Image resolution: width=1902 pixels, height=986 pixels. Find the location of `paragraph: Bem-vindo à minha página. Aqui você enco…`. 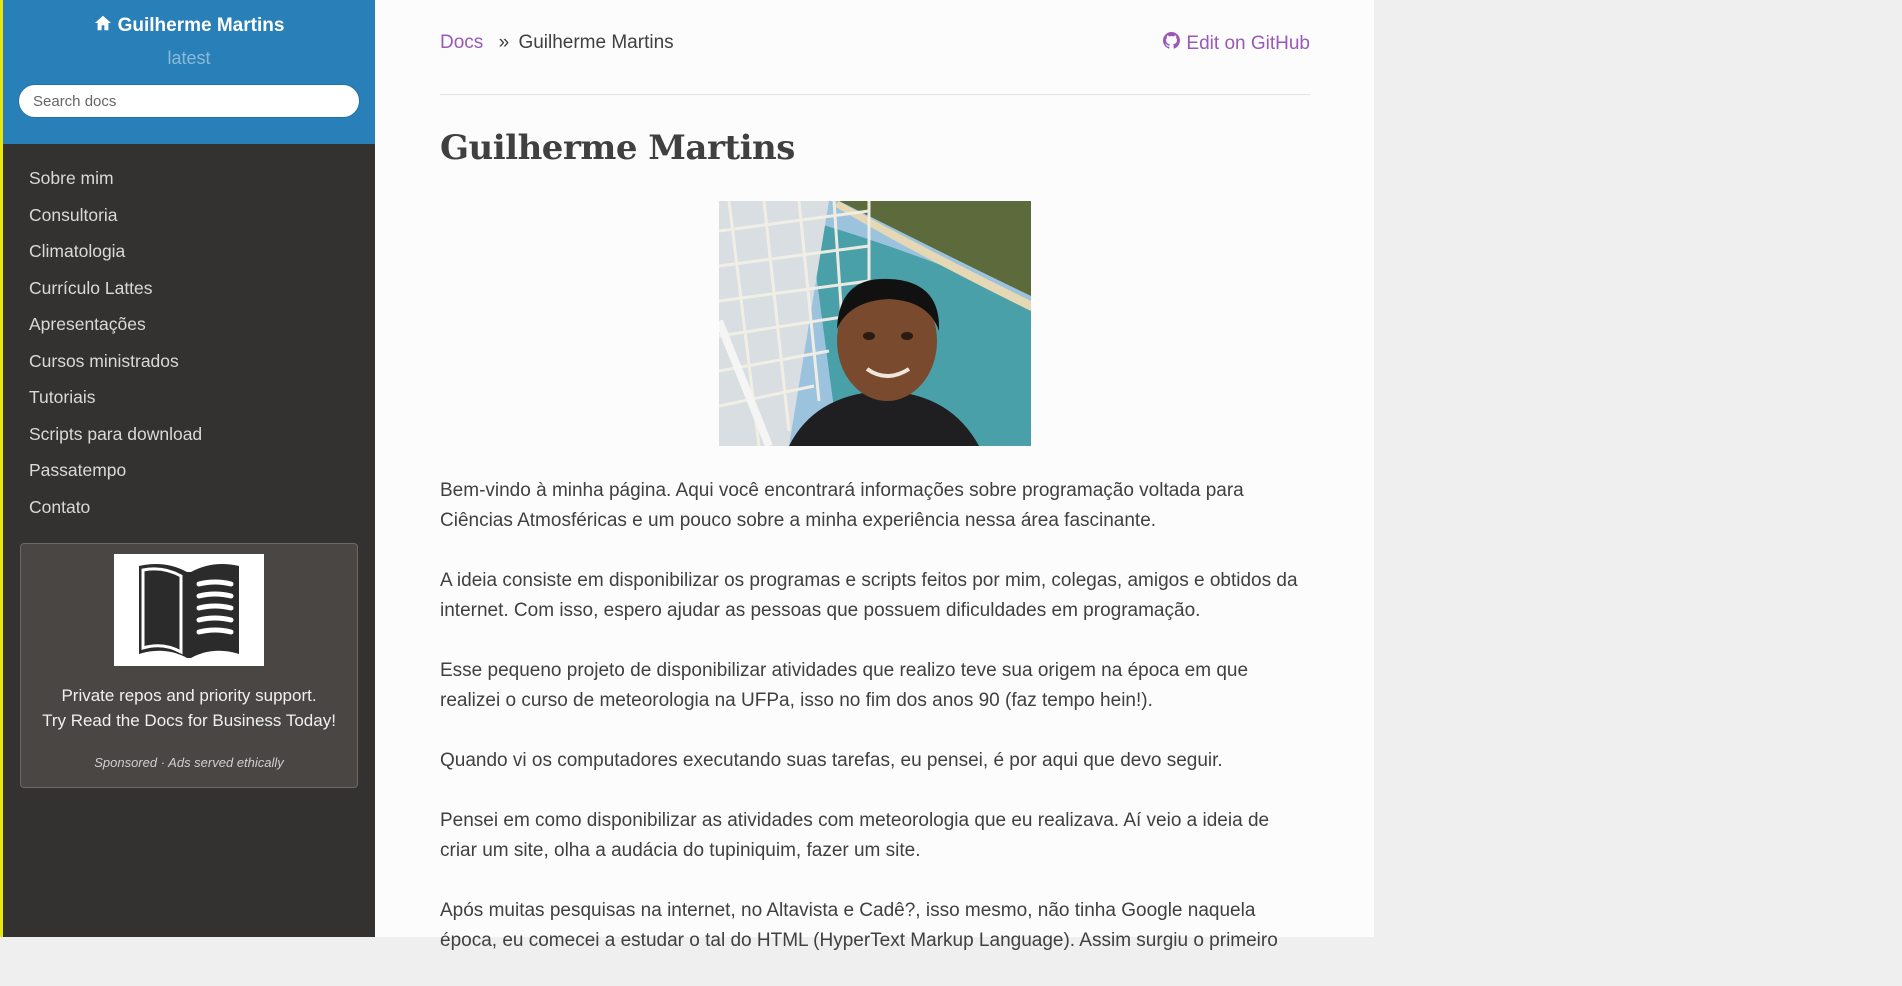

paragraph: Bem-vindo à minha página. Aqui você enco… is located at coordinates (842, 505).